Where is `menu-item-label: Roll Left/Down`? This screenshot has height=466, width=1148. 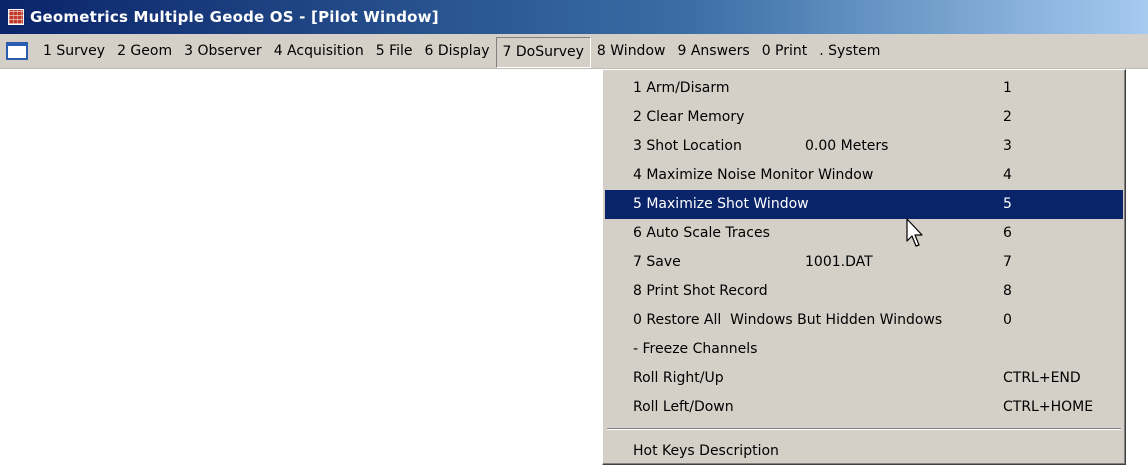 menu-item-label: Roll Left/Down is located at coordinates (683, 407).